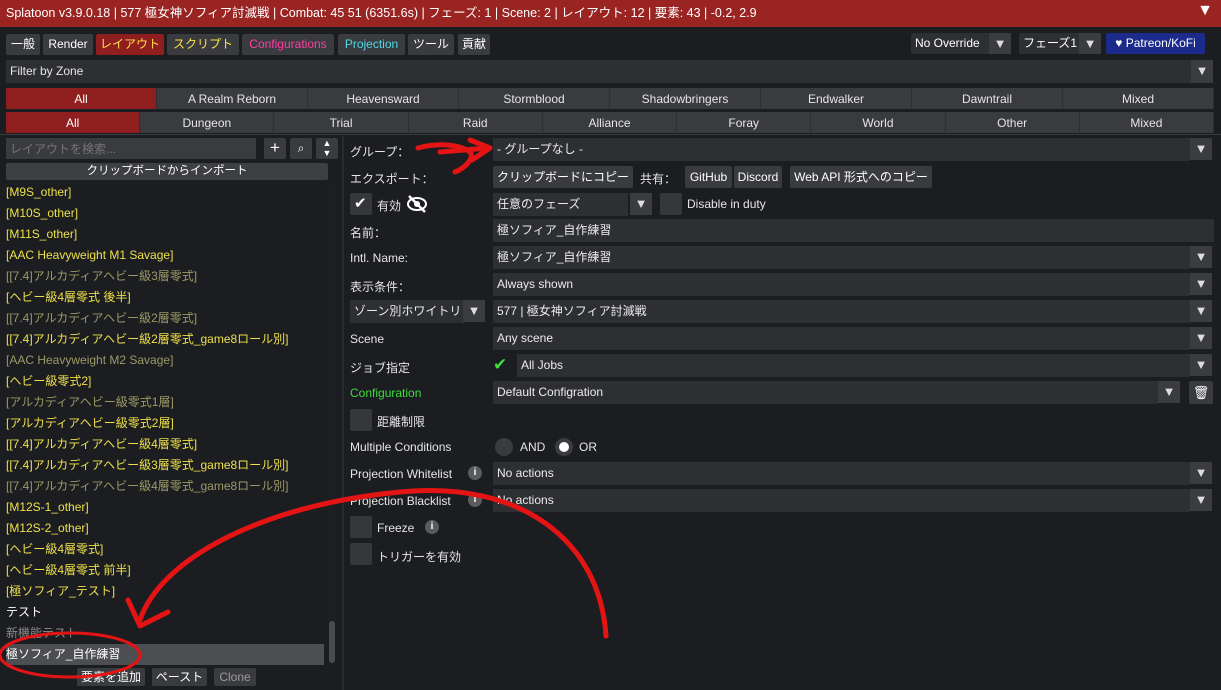  I want to click on disable-in-duty-checkbox, so click(671, 204).